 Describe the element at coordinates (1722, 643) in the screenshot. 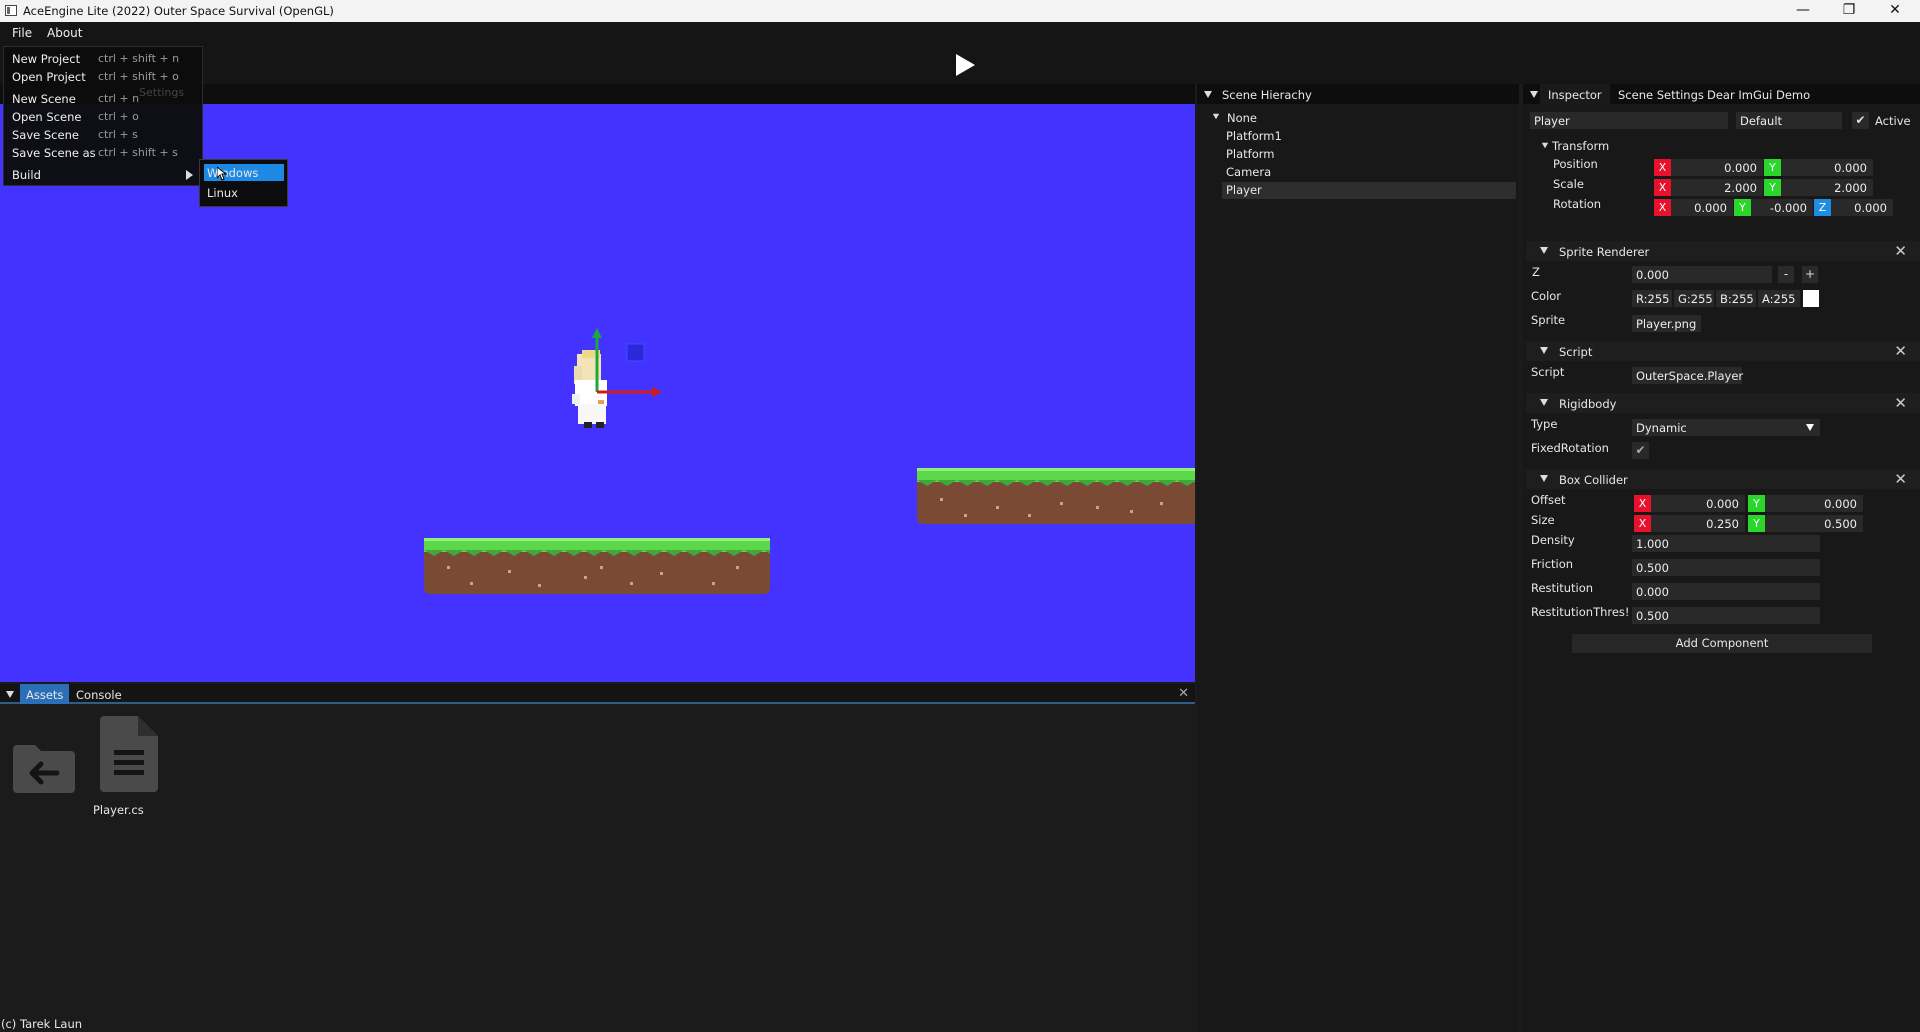

I see `add-component-button: Add Component` at that location.